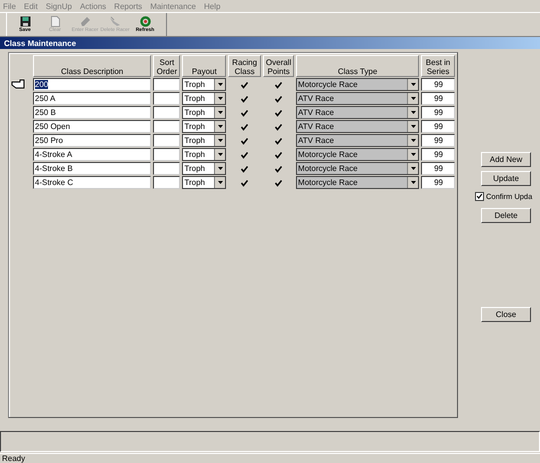  Describe the element at coordinates (270, 458) in the screenshot. I see `status-text: Ready` at that location.